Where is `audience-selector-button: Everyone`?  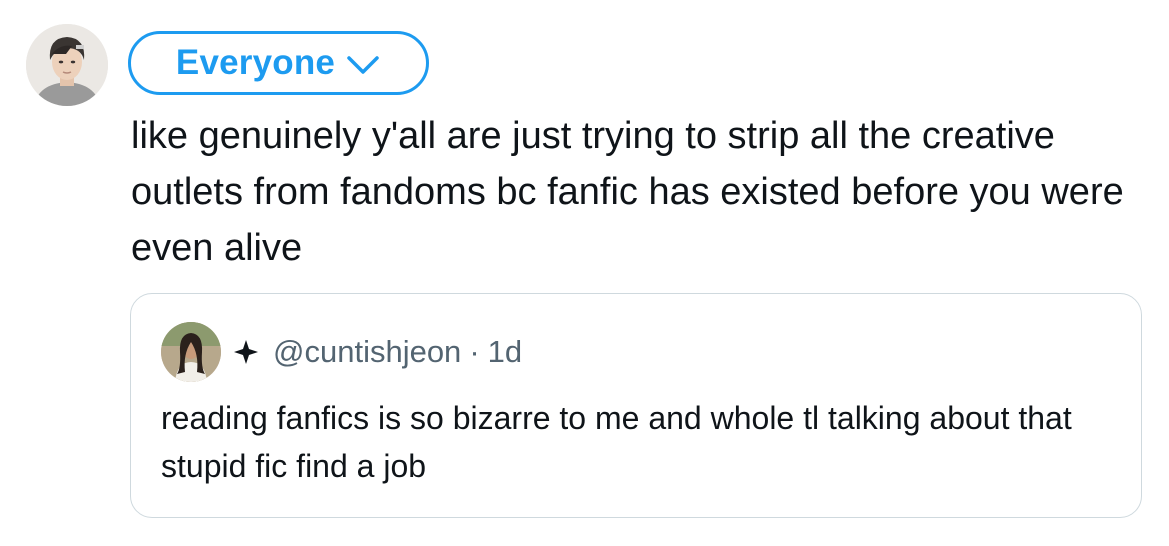
audience-selector-button: Everyone is located at coordinates (278, 63).